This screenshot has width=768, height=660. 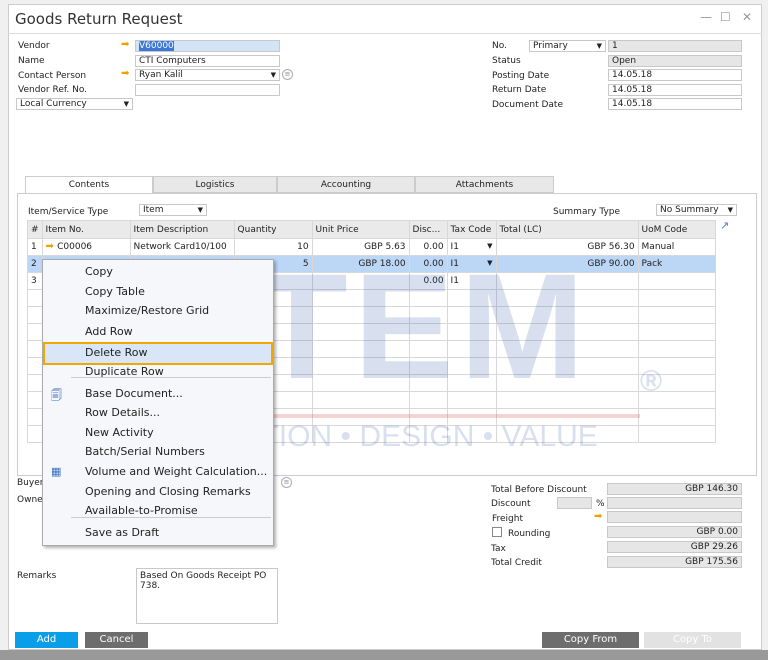 I want to click on cell-tax: I1, so click(x=471, y=281).